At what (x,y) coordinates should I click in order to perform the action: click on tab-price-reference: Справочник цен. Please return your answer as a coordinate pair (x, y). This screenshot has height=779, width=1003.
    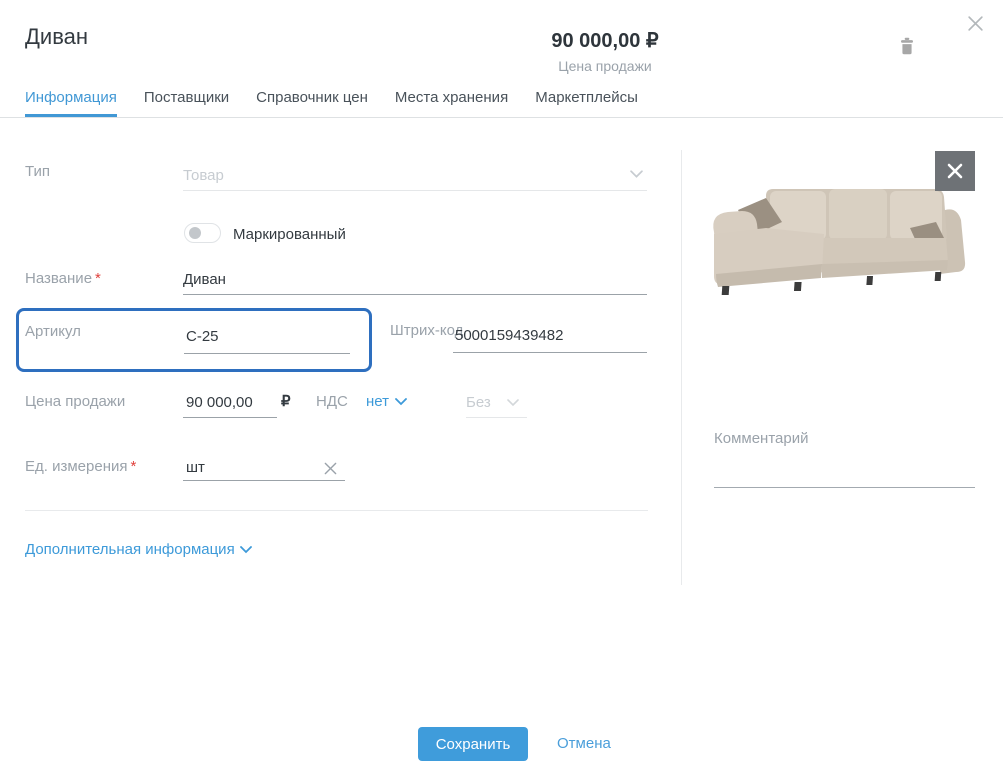
    Looking at the image, I should click on (312, 103).